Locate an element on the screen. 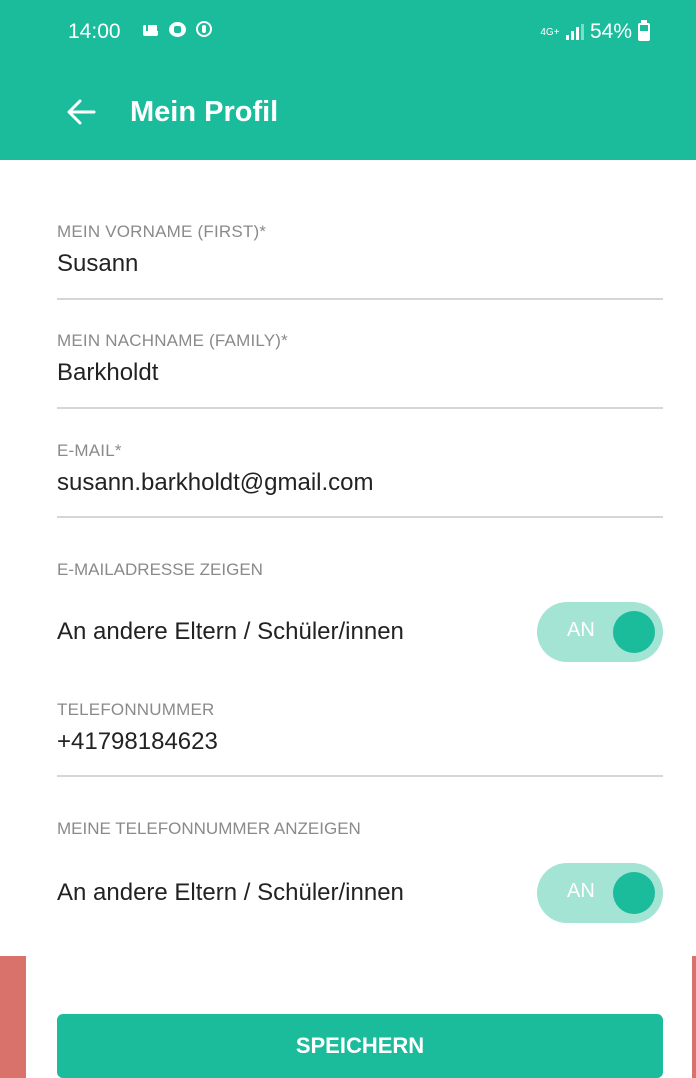 The image size is (696, 1078). show-phone-label: MEINE TELEFONNUMMER ANZEIGEN is located at coordinates (209, 828).